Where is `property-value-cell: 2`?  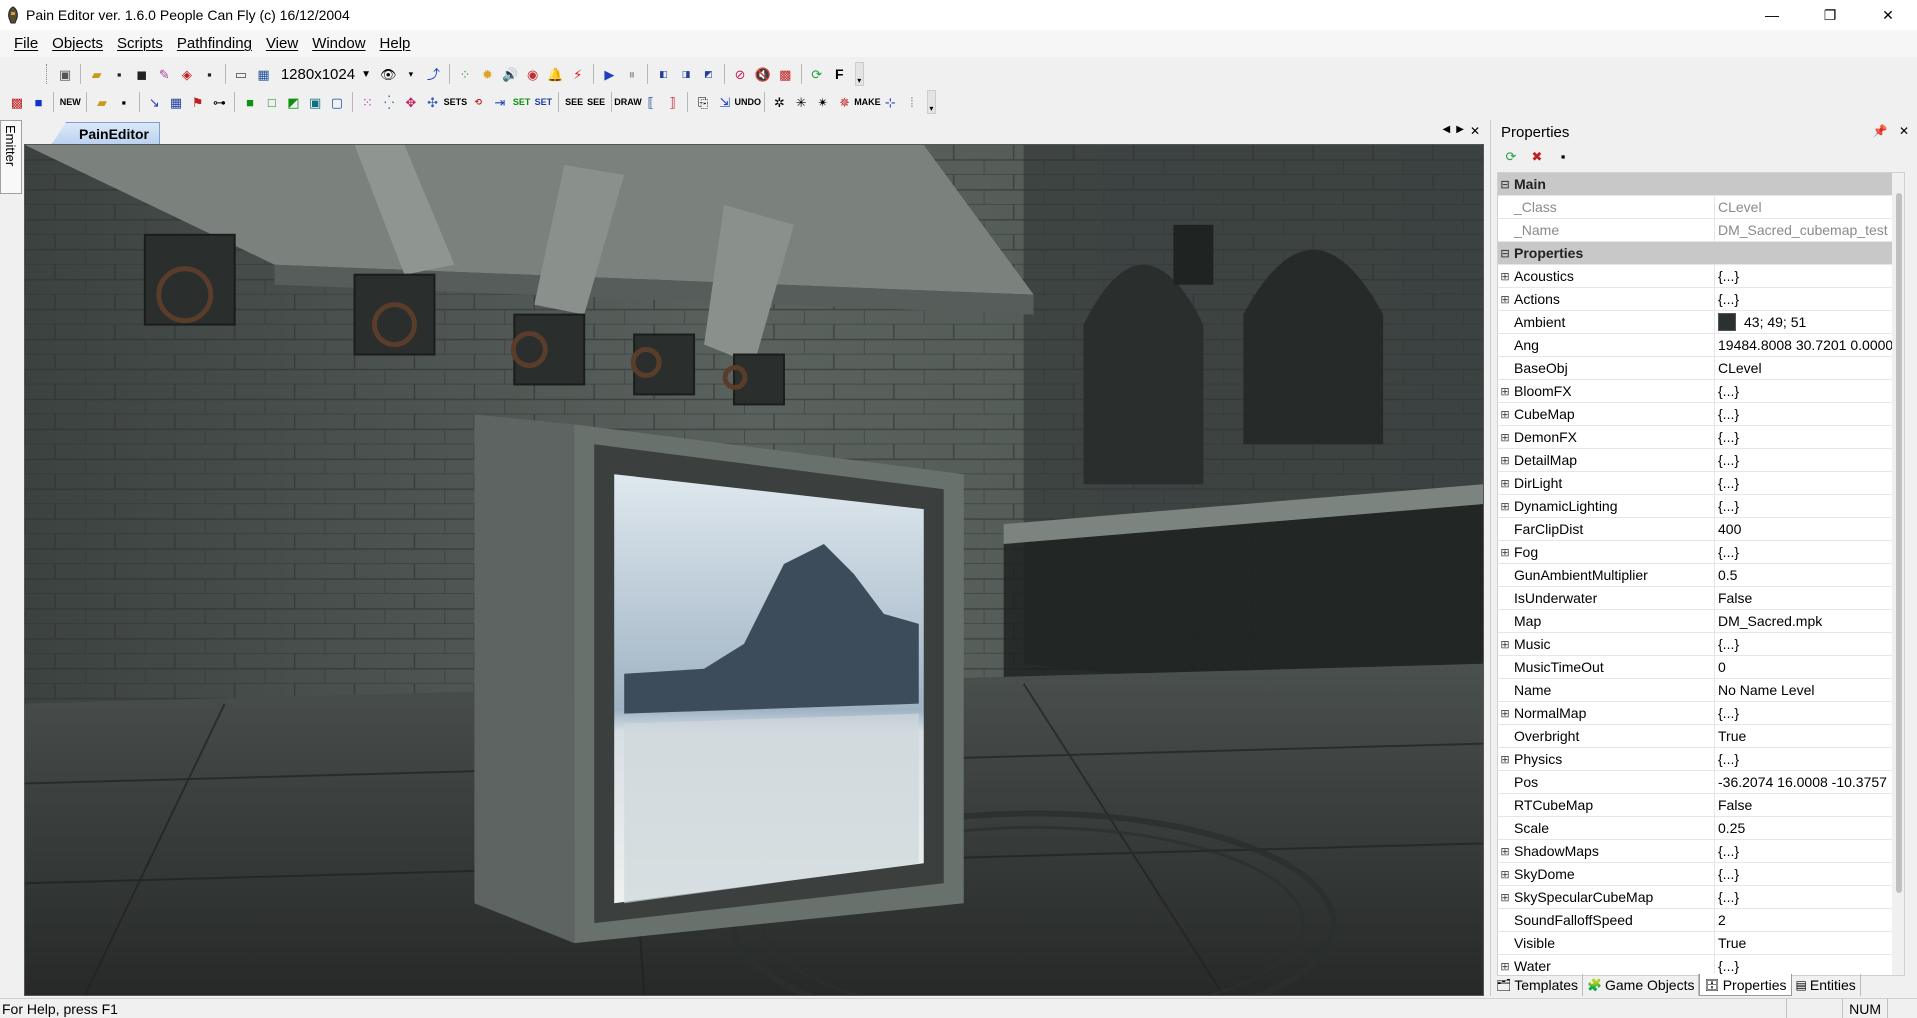 property-value-cell: 2 is located at coordinates (1809, 920).